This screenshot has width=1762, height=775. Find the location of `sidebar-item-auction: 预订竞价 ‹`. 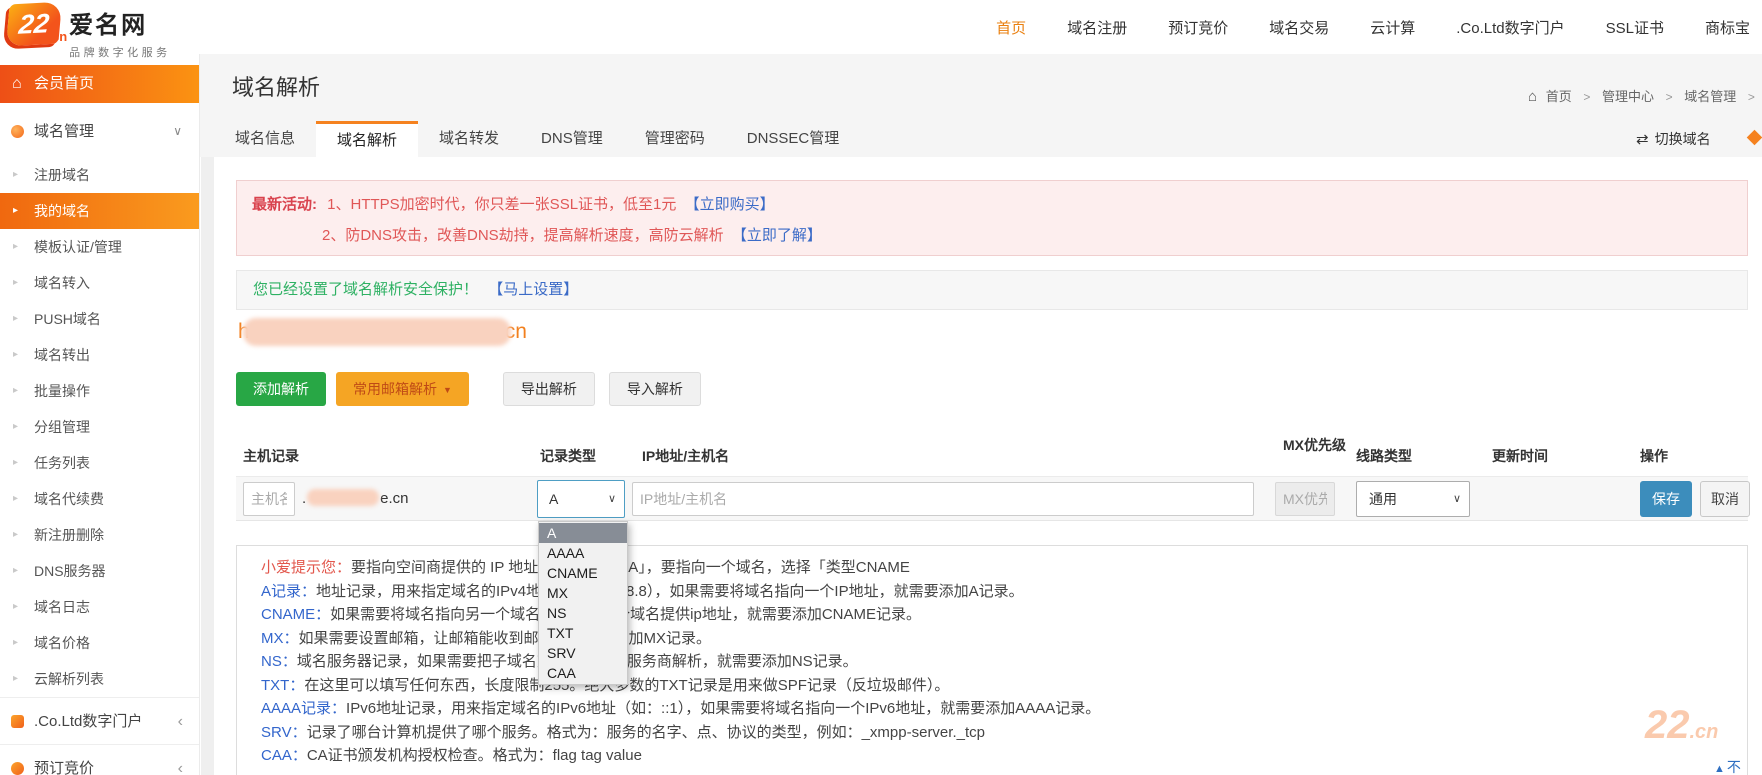

sidebar-item-auction: 预订竞价 ‹ is located at coordinates (99, 759).